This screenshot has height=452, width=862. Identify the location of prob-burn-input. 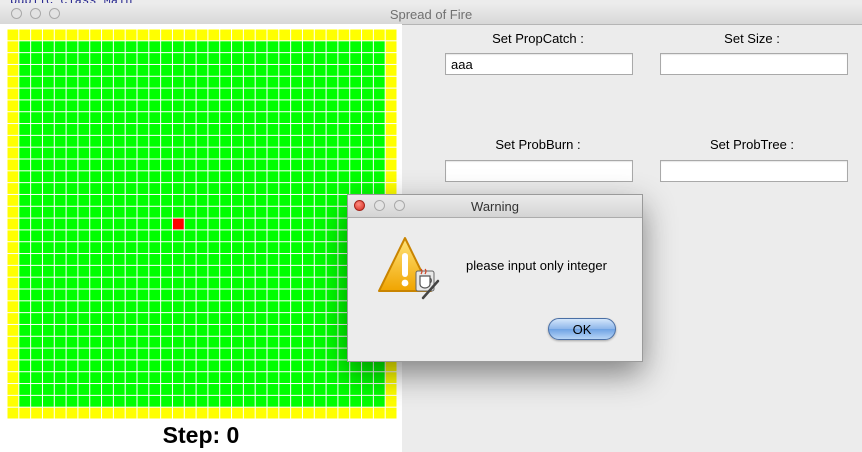
(539, 171).